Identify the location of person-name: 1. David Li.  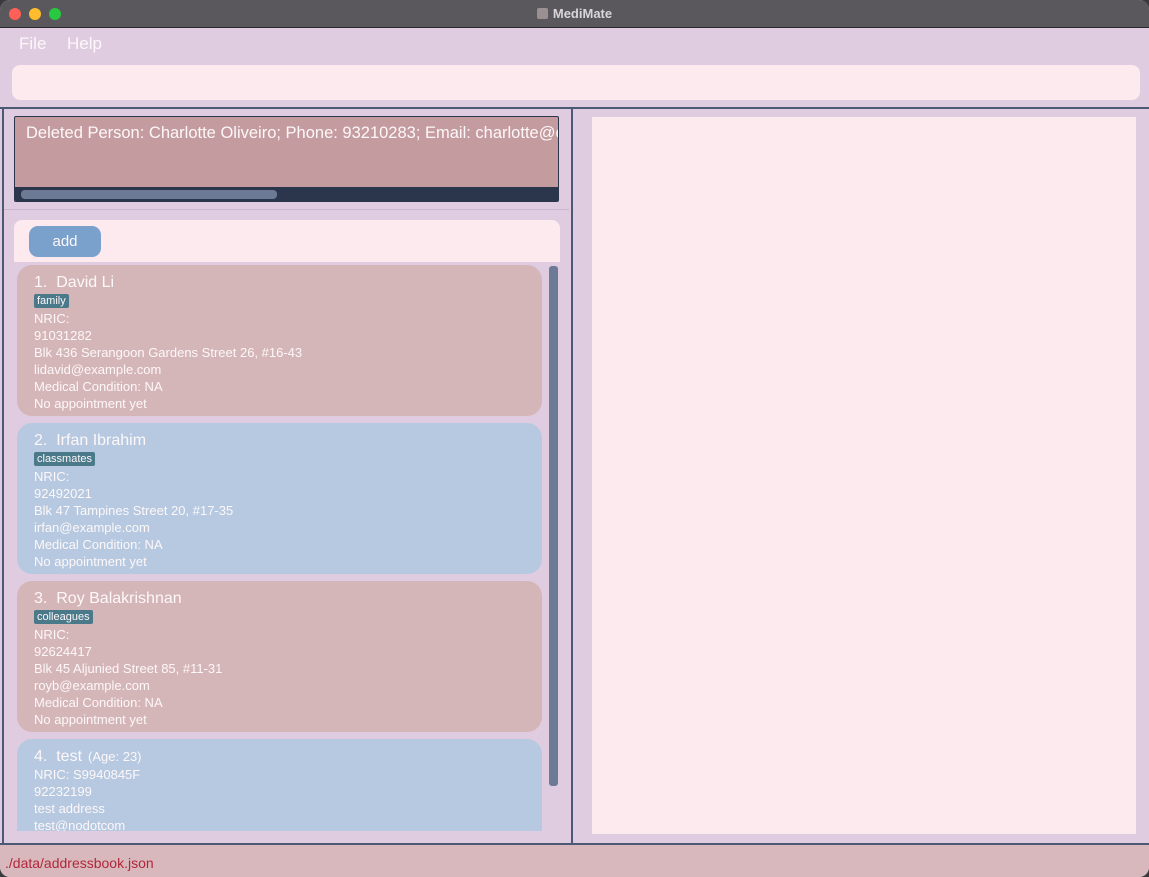
(74, 283).